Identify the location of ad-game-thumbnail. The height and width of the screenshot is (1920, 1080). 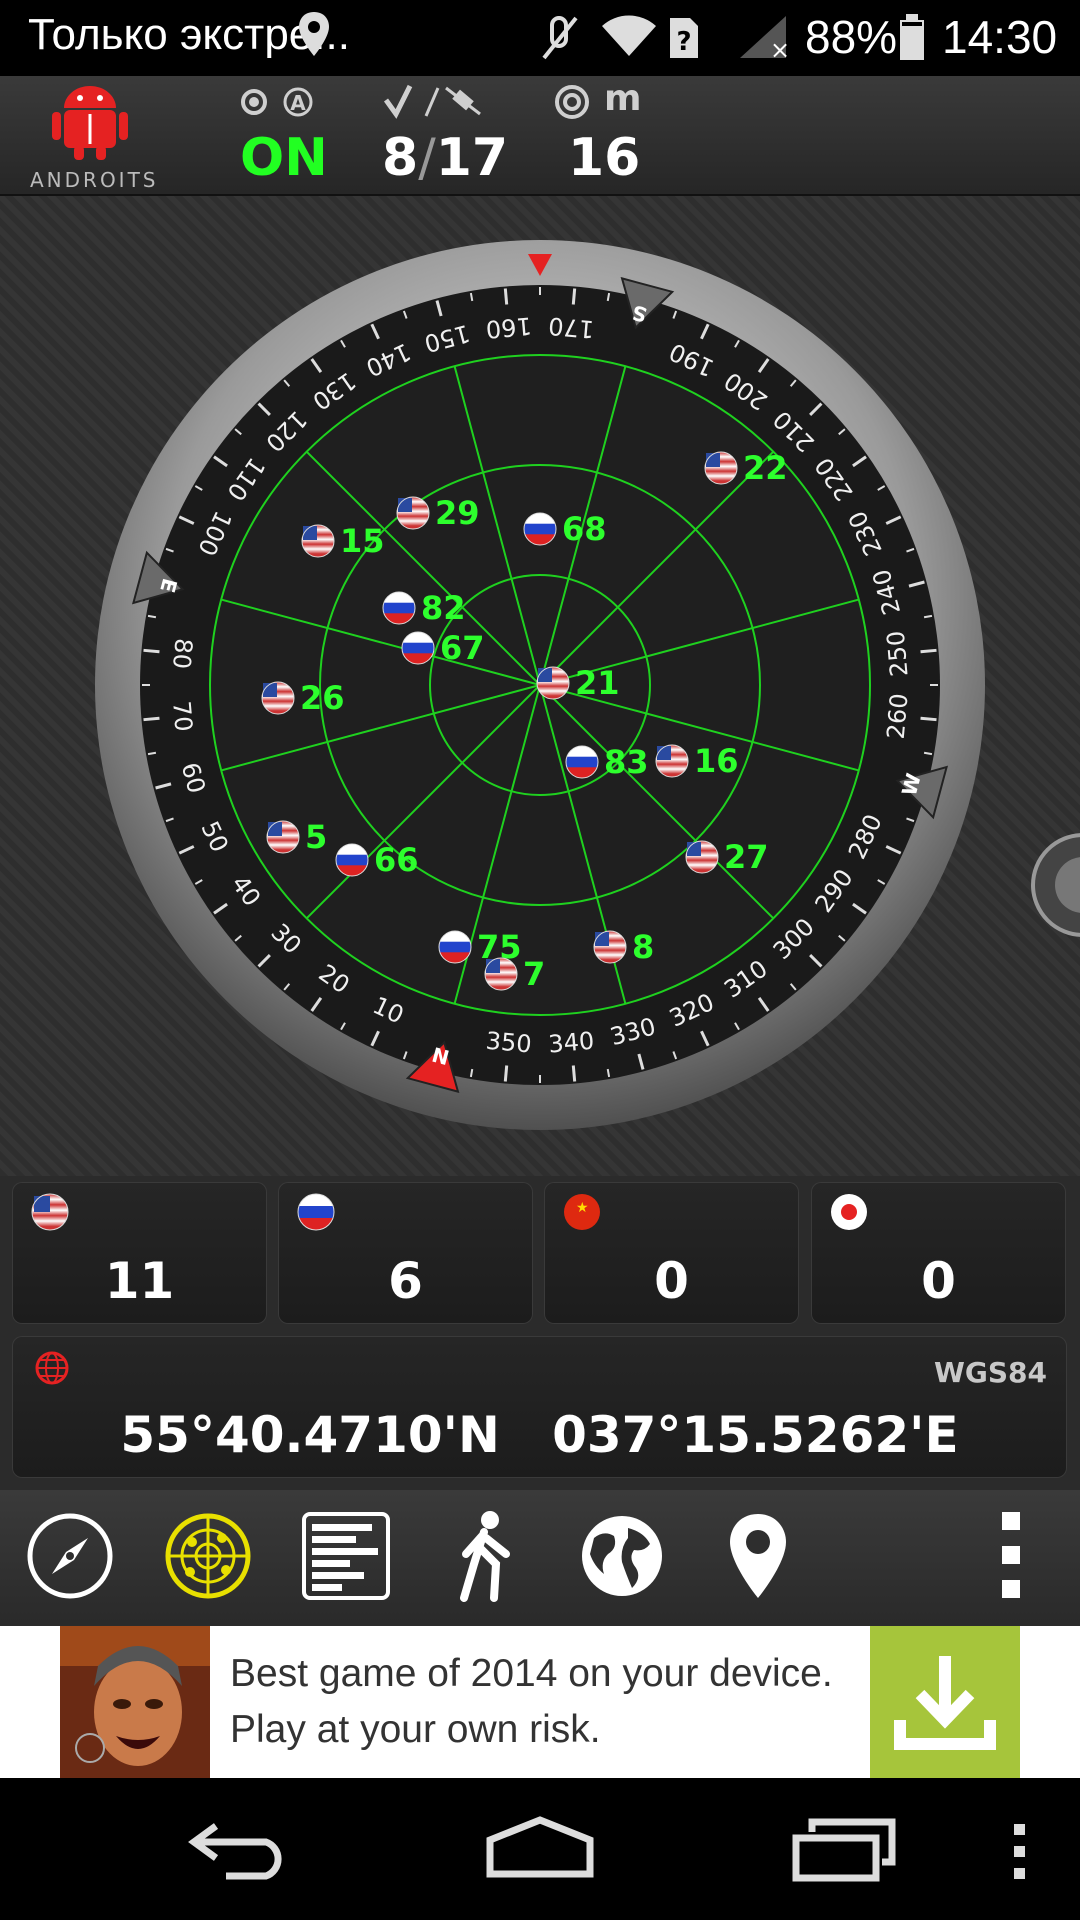
(135, 1702).